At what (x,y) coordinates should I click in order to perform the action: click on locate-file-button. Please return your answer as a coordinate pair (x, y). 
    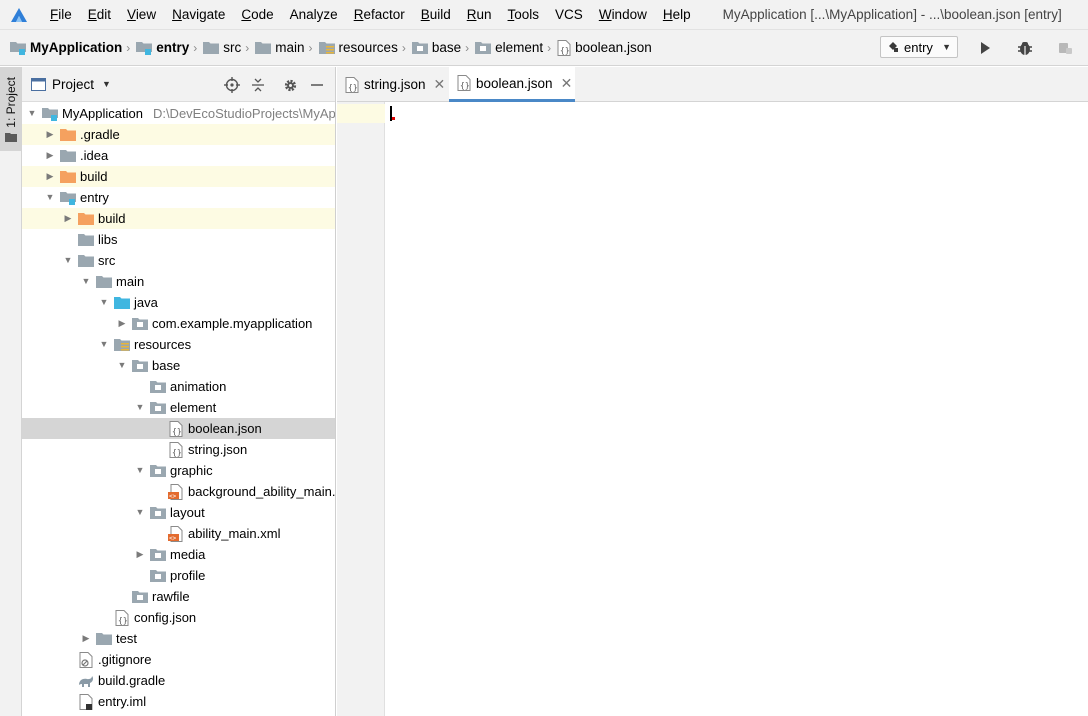
    Looking at the image, I should click on (232, 85).